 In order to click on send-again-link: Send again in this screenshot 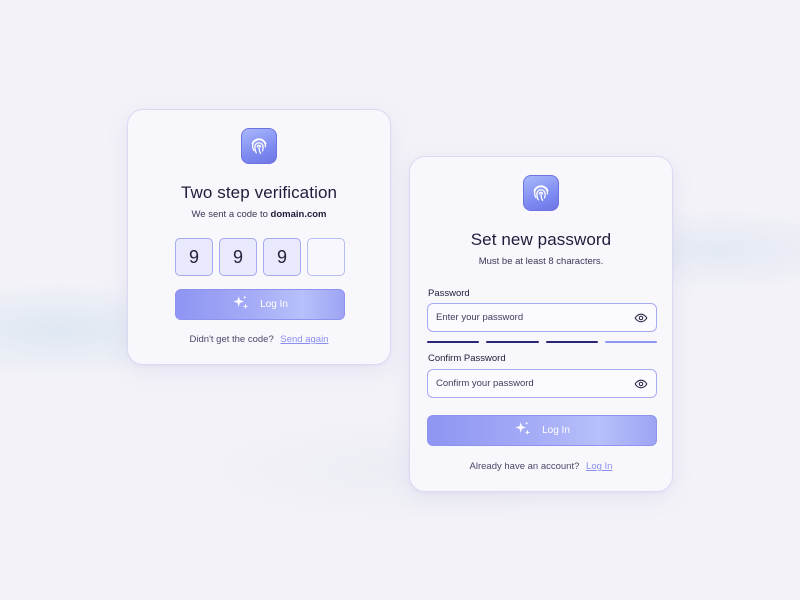, I will do `click(304, 339)`.